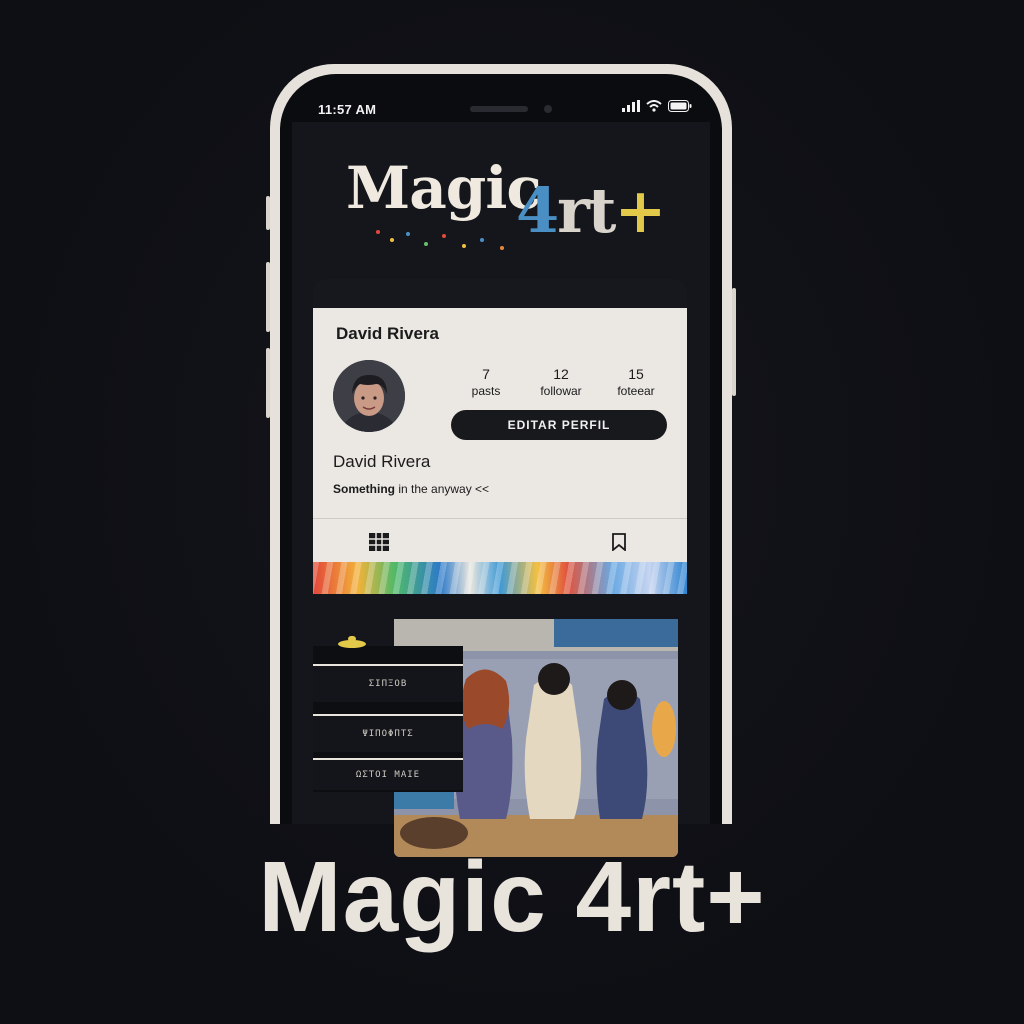 The width and height of the screenshot is (1024, 1024). Describe the element at coordinates (268, 297) in the screenshot. I see `volume-up-button` at that location.